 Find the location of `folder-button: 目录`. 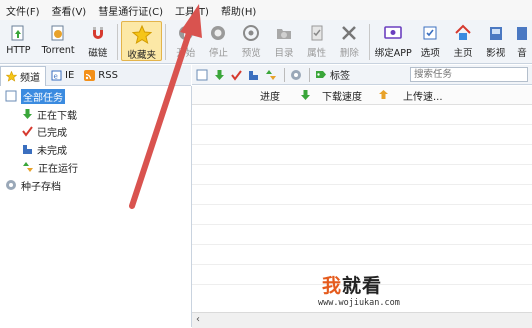

folder-button: 目录 is located at coordinates (284, 41).